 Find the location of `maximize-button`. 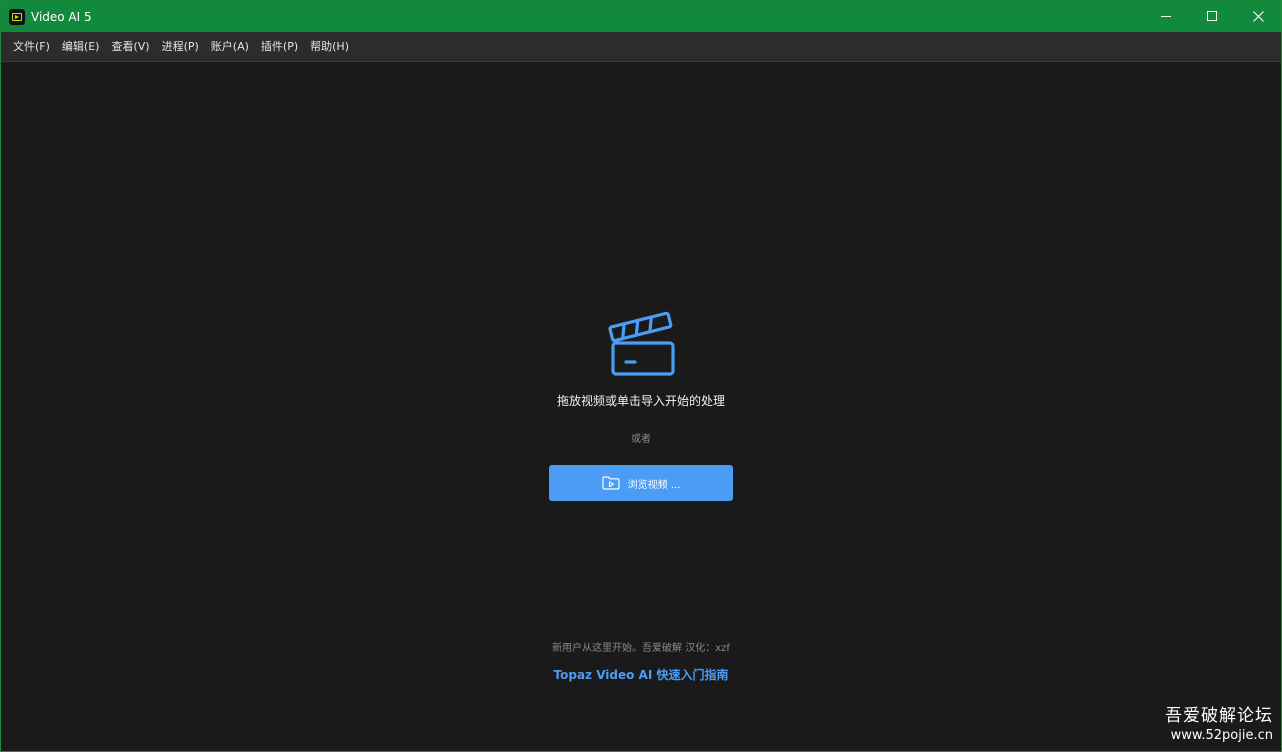

maximize-button is located at coordinates (1212, 16).